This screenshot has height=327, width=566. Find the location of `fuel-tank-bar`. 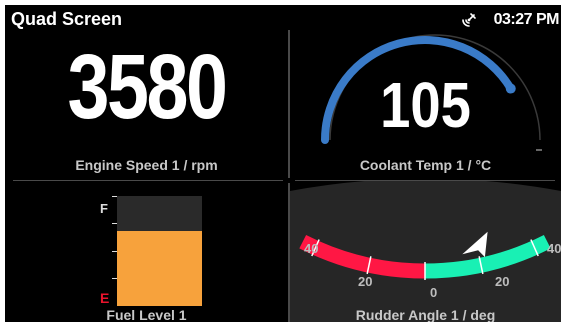

fuel-tank-bar is located at coordinates (159, 251).